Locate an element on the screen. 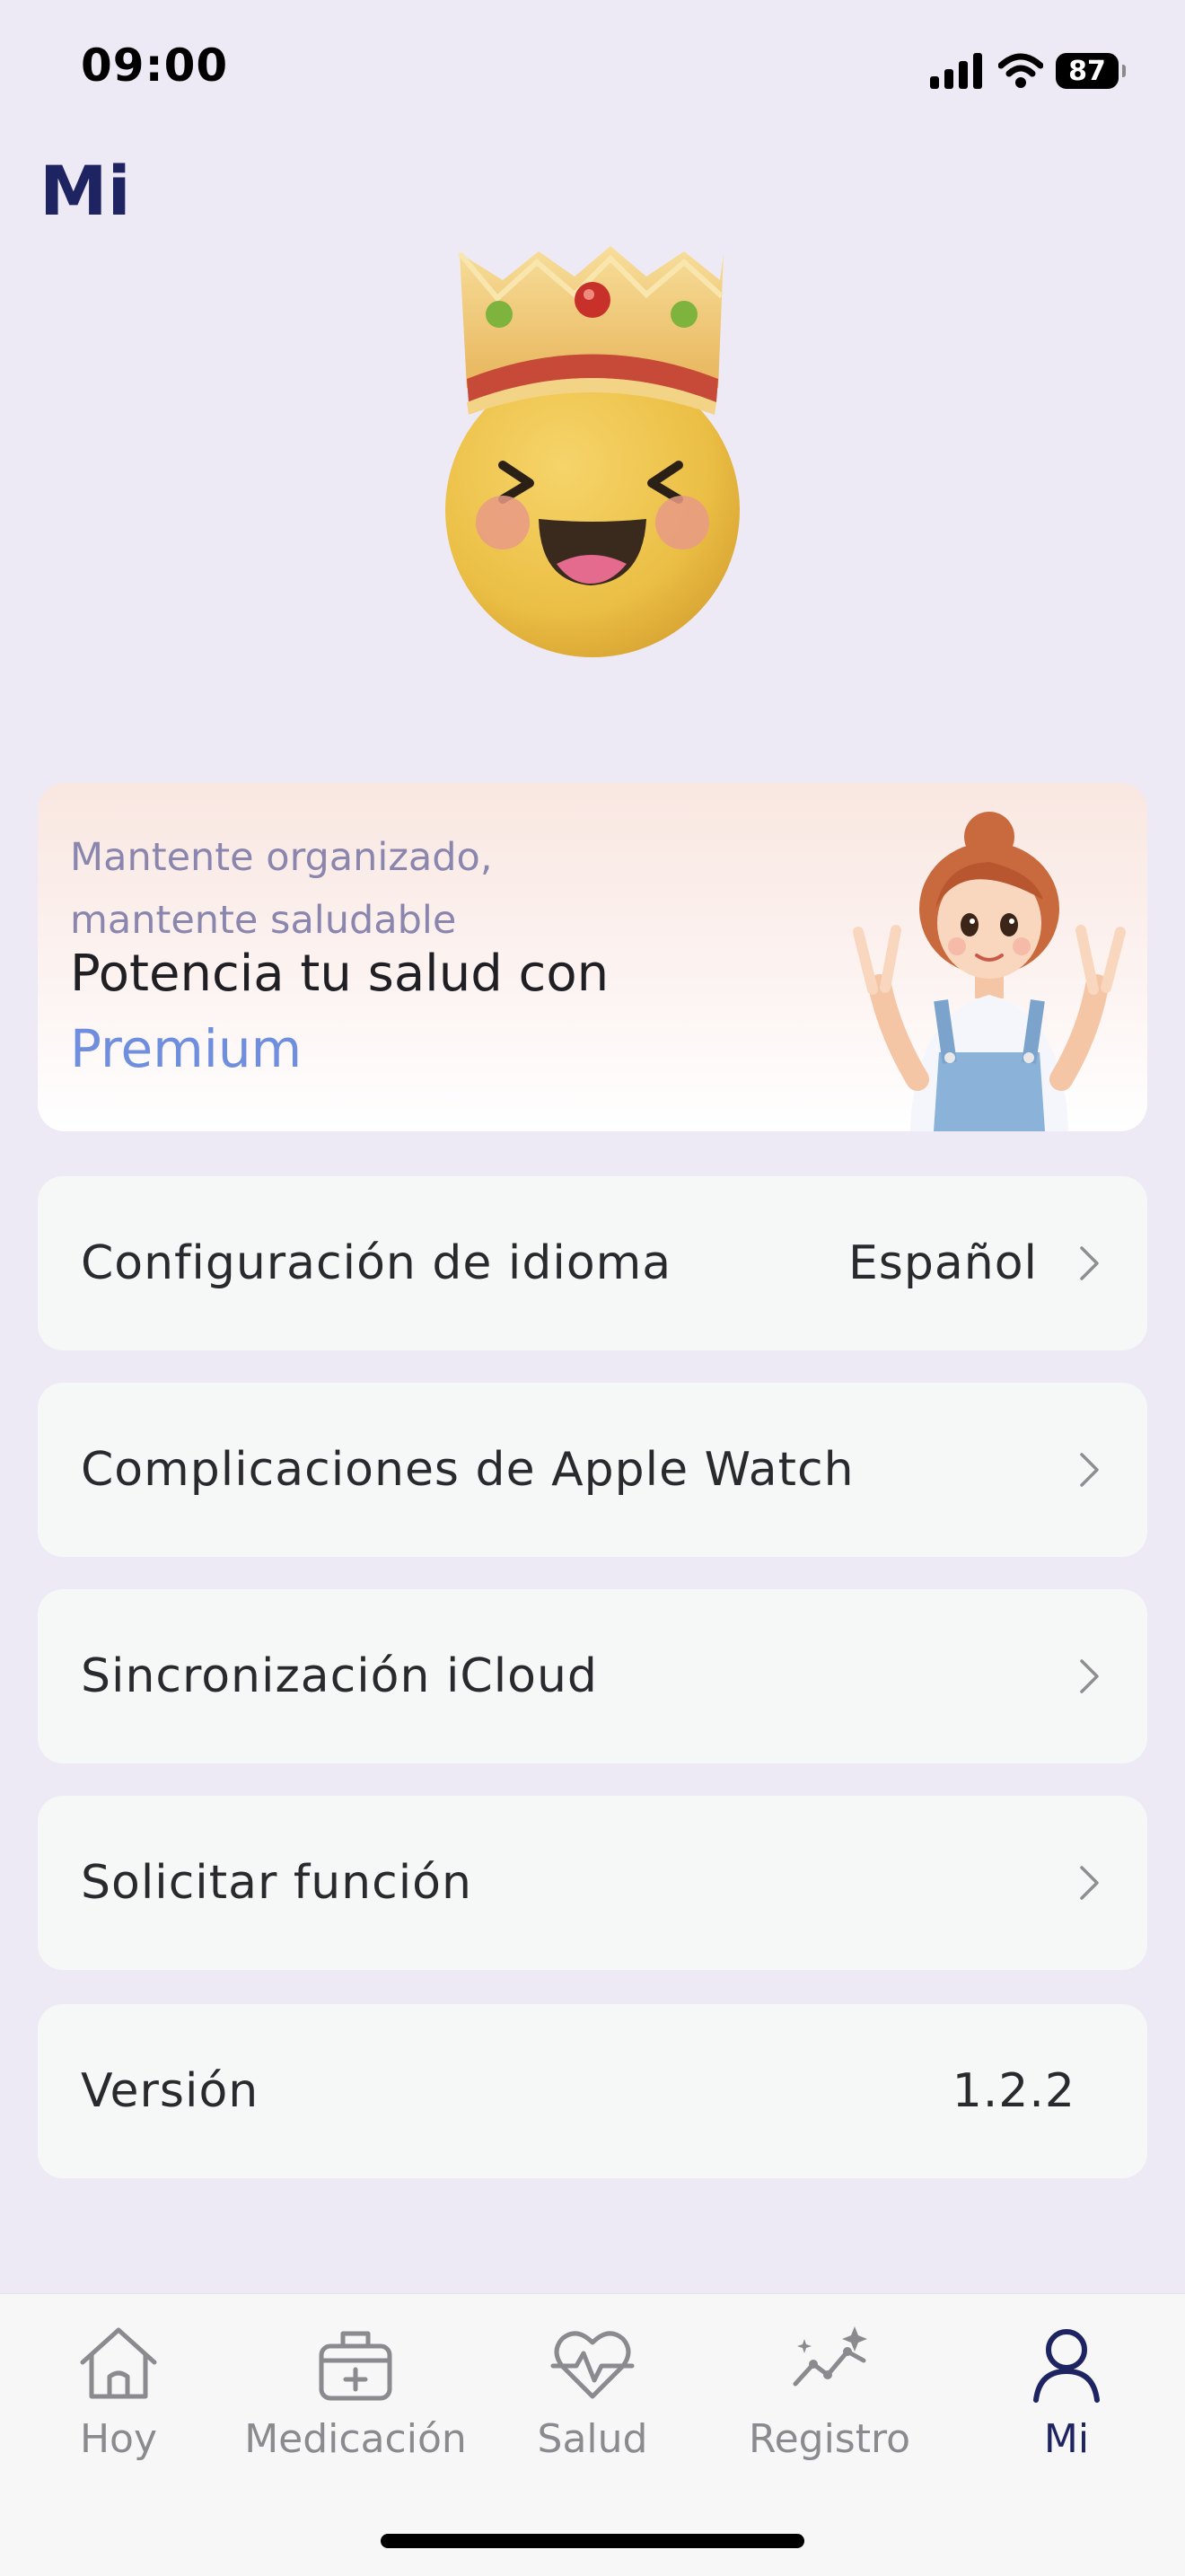 The width and height of the screenshot is (1185, 2576). heart-pulse-icon is located at coordinates (592, 2365).